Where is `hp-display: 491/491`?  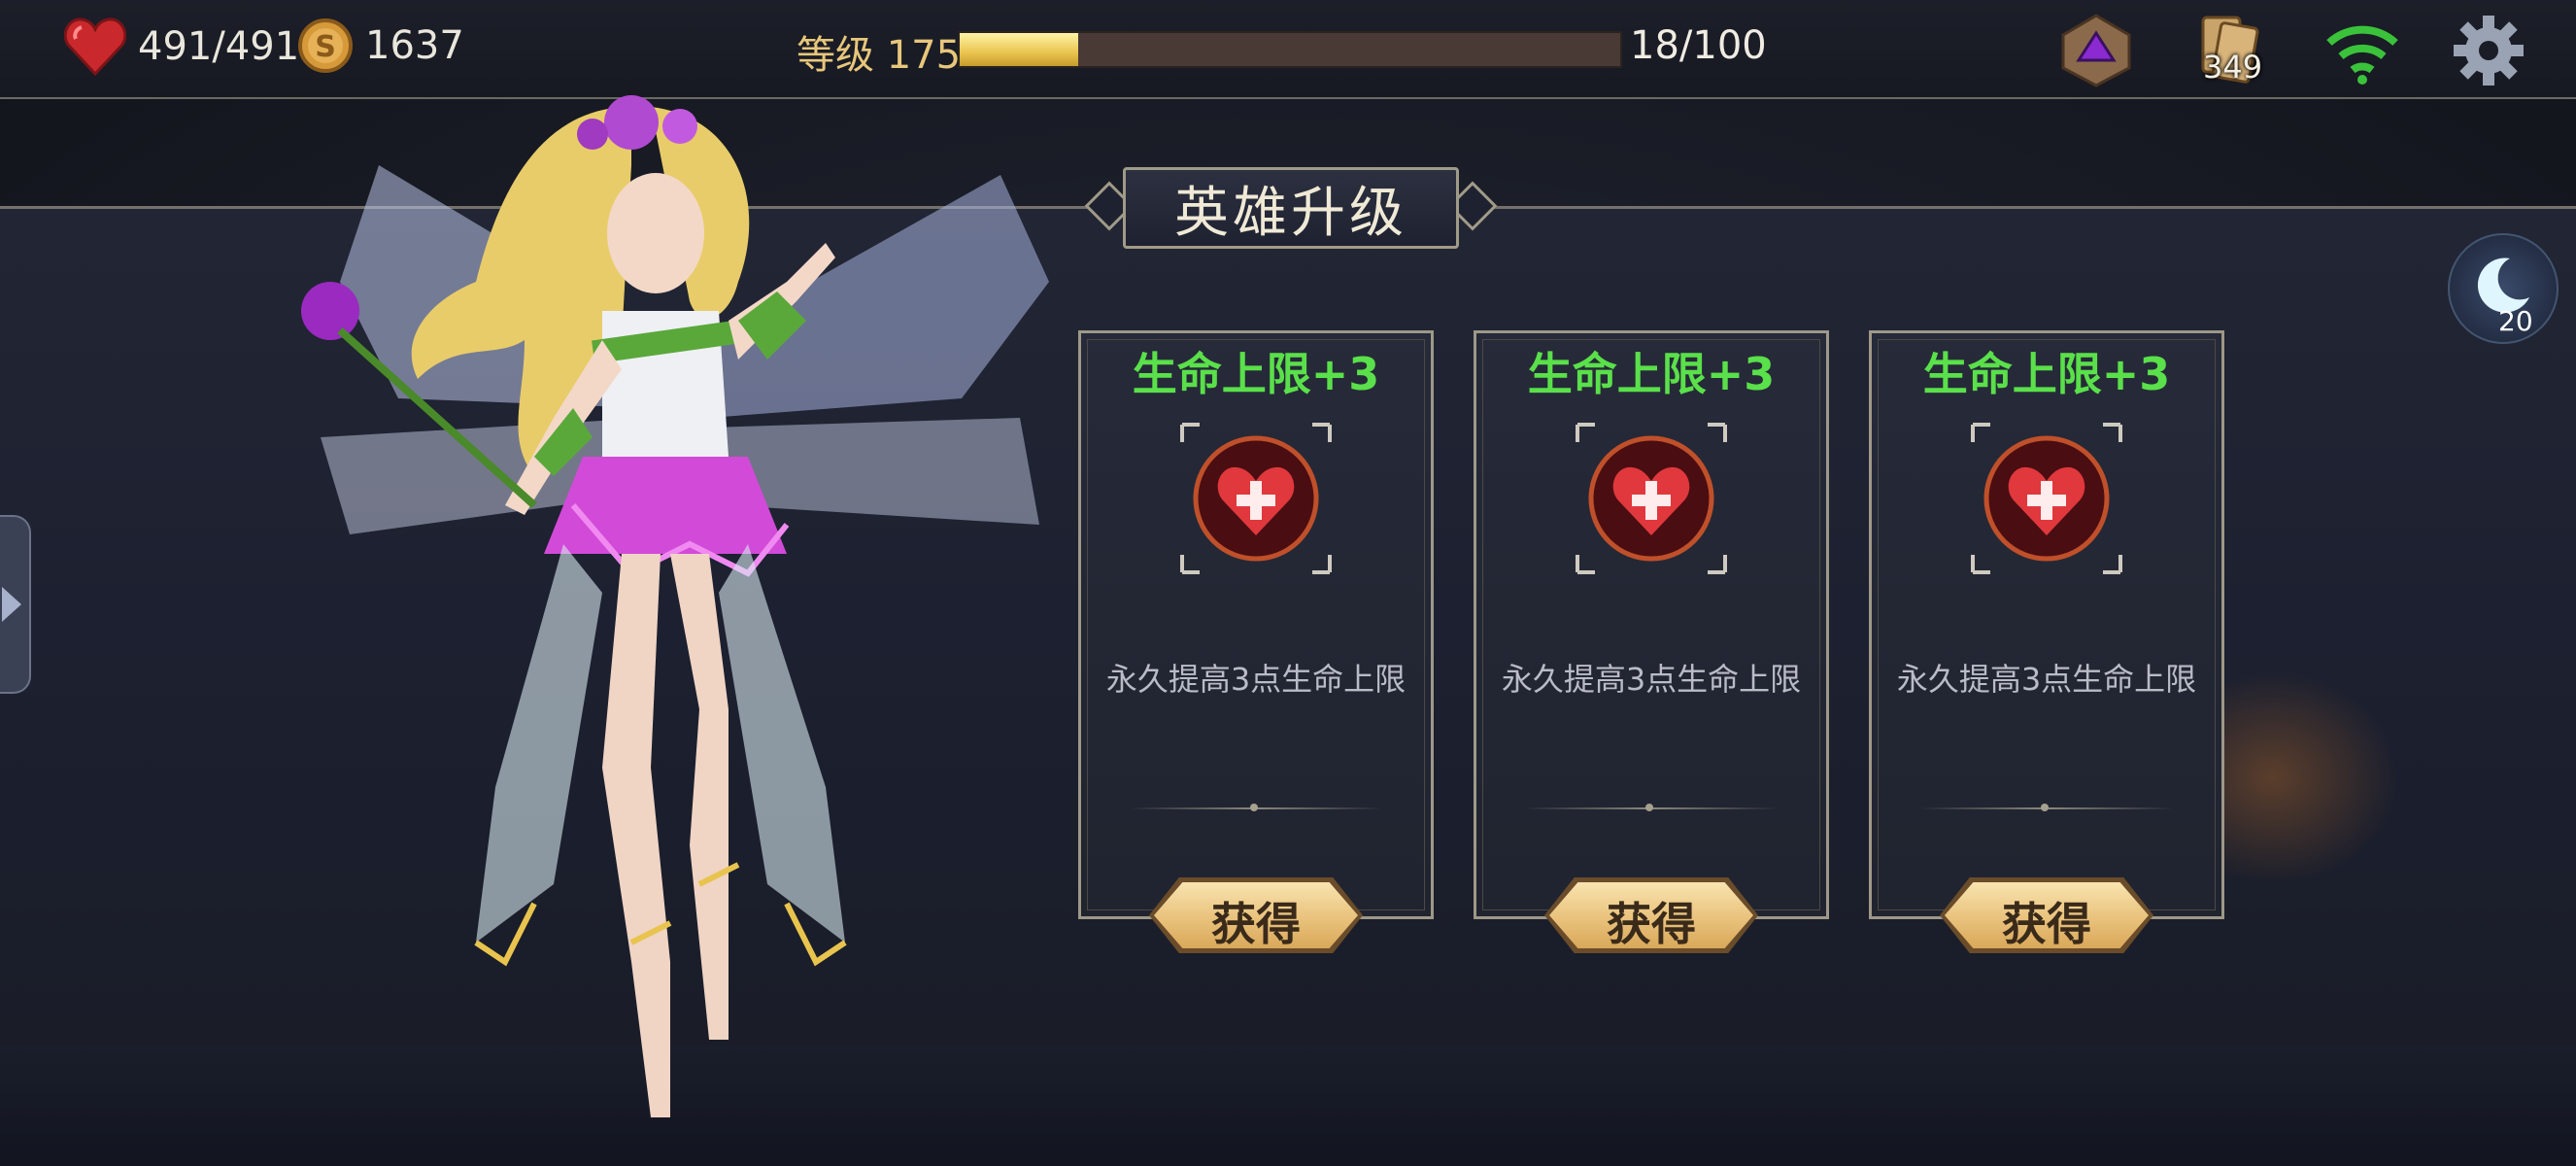 hp-display: 491/491 is located at coordinates (181, 46).